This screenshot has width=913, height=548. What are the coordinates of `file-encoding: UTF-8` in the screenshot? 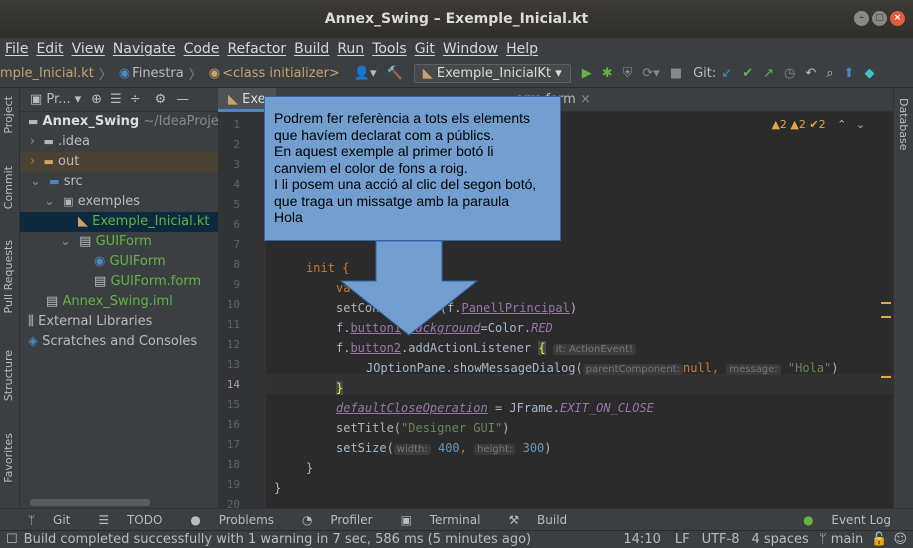 It's located at (721, 539).